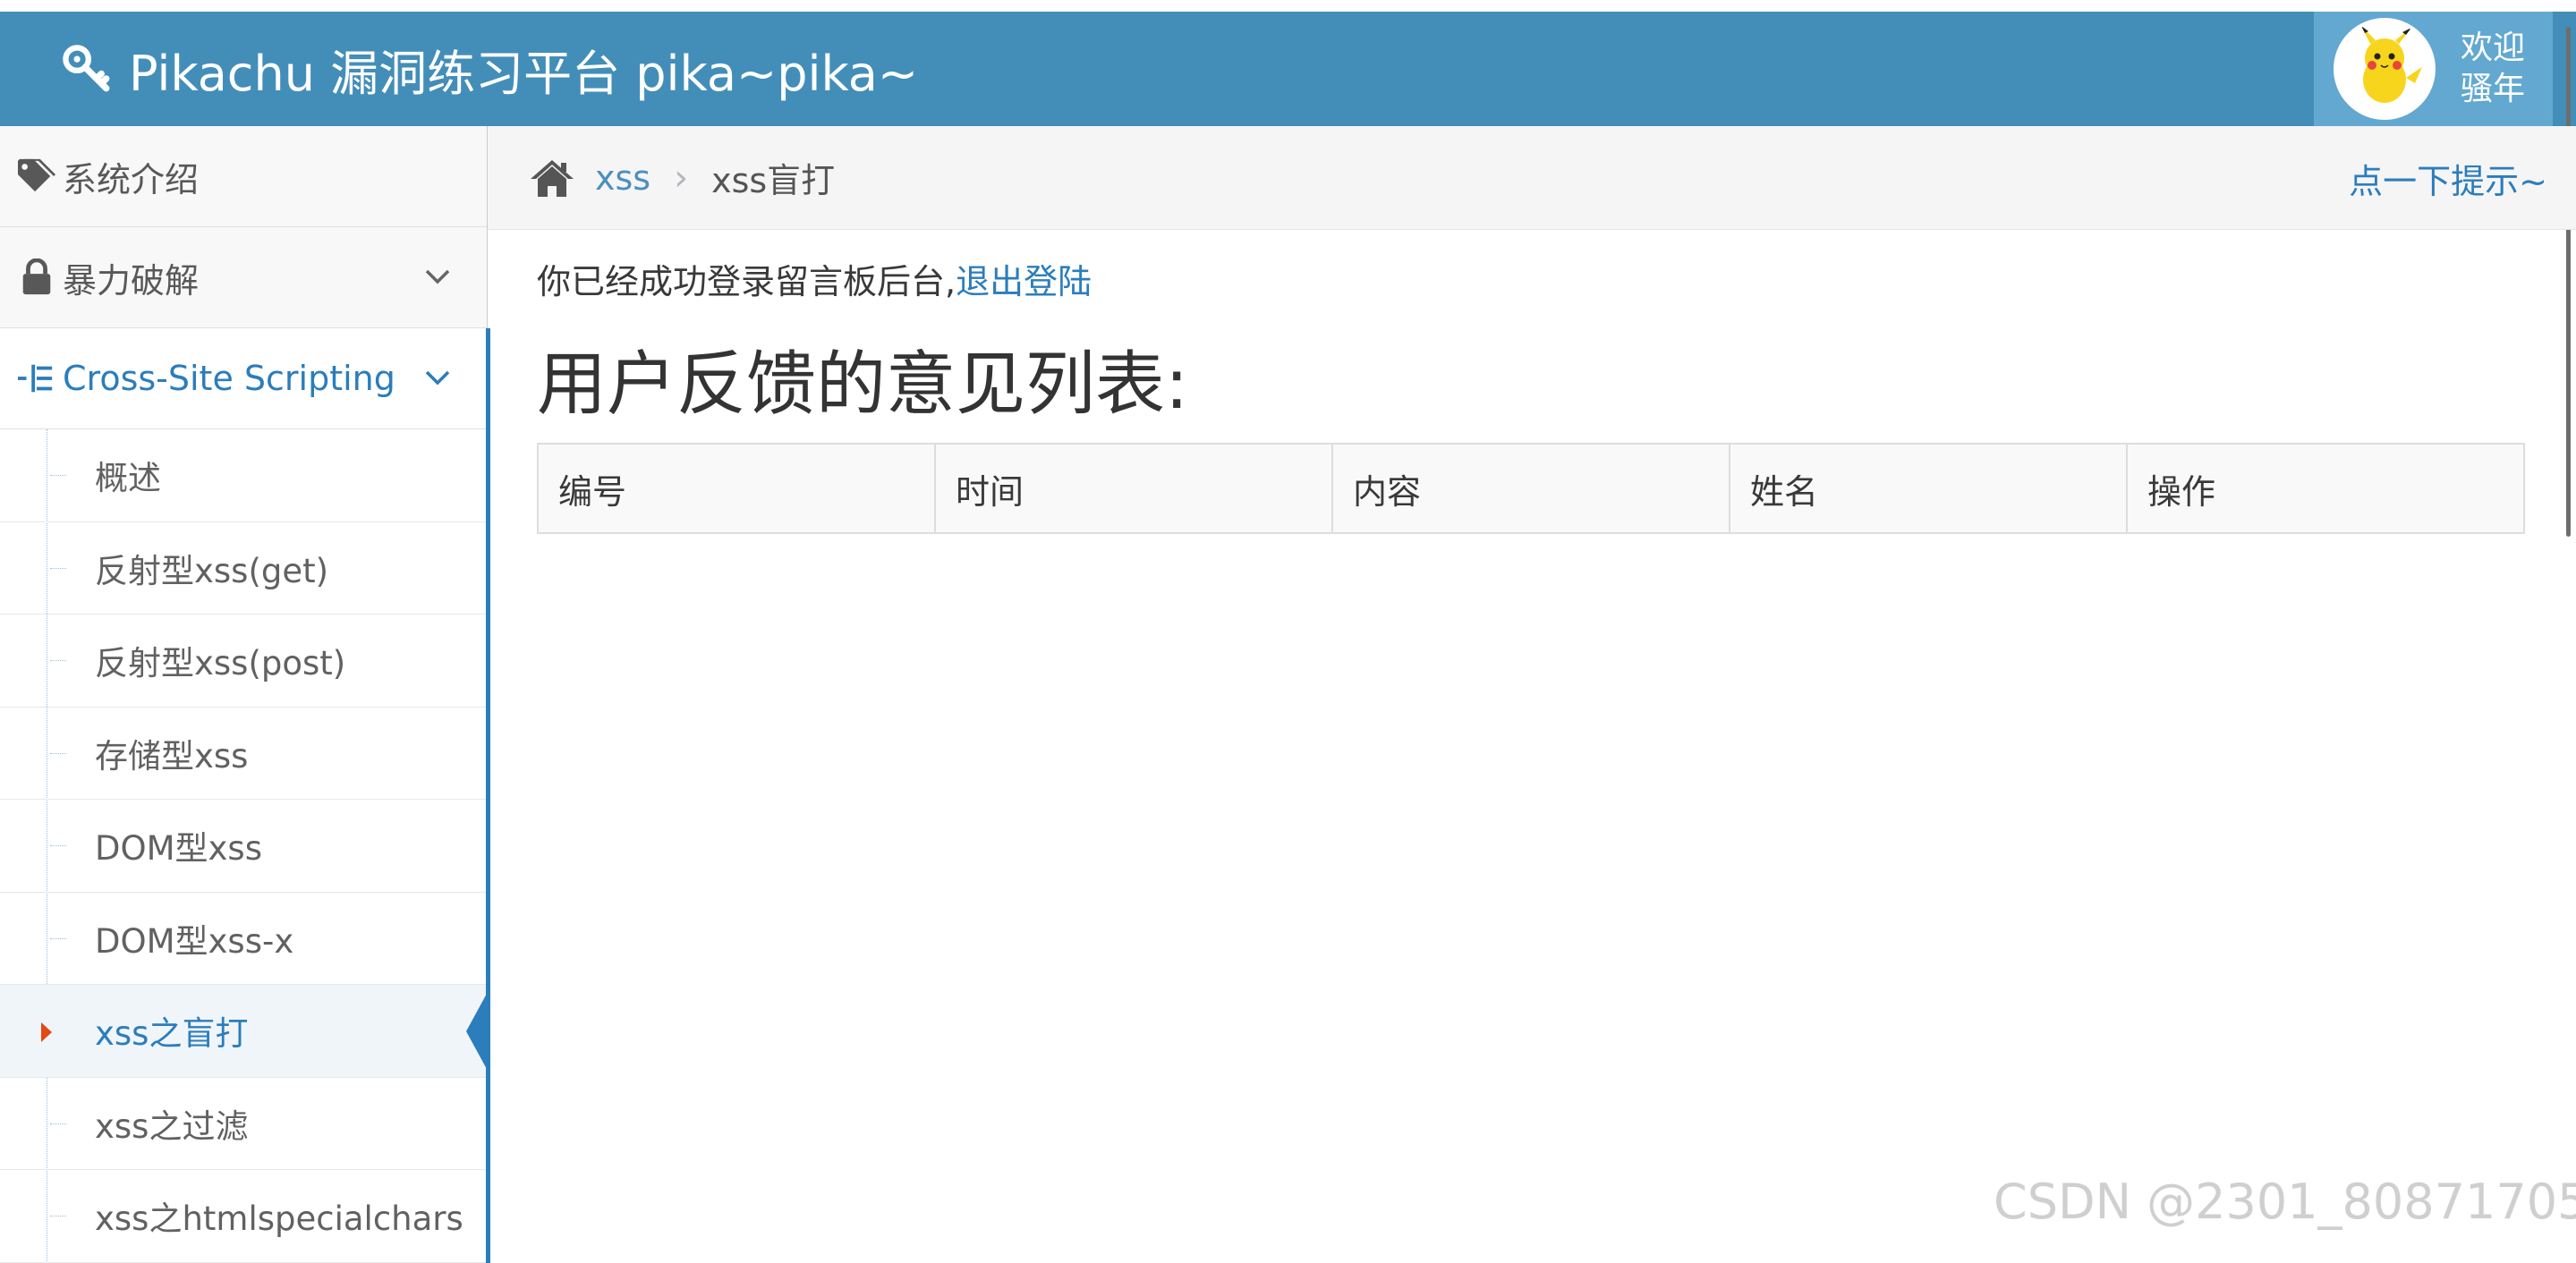 Image resolution: width=2576 pixels, height=1263 pixels. I want to click on tag-icon, so click(36, 175).